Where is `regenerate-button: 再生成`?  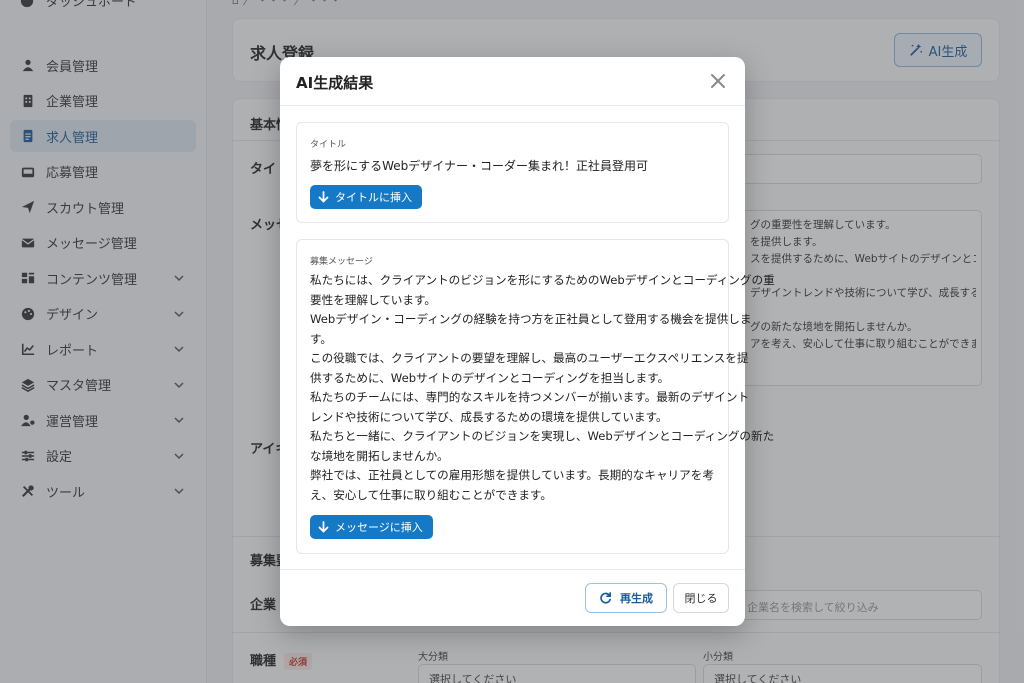 regenerate-button: 再生成 is located at coordinates (626, 598).